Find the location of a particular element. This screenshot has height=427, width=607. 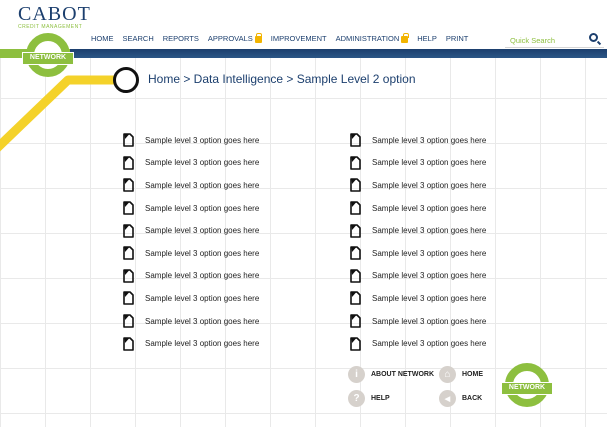

nav-search: SEARCH is located at coordinates (138, 38).